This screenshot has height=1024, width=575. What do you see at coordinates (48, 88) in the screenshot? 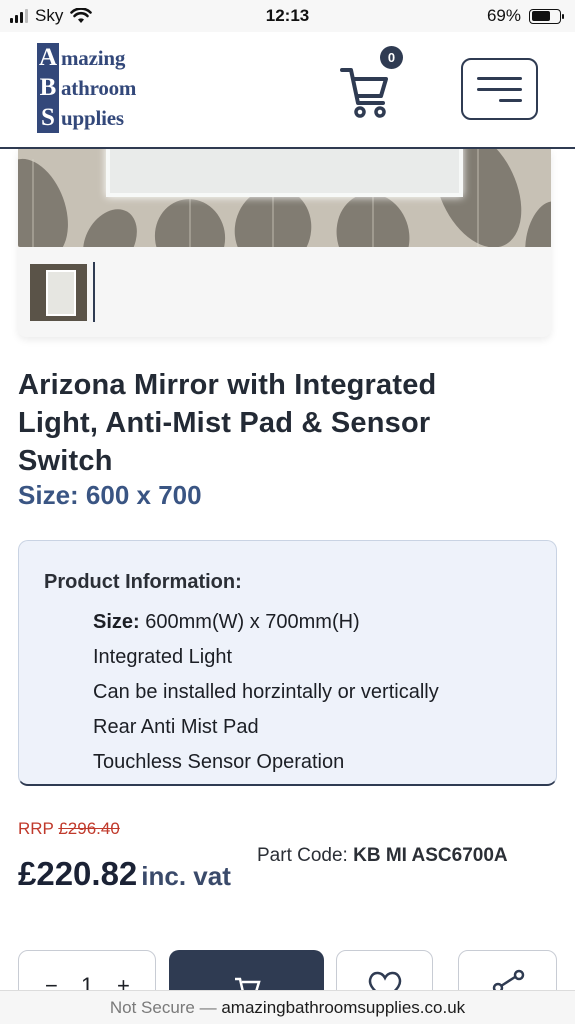
I see `logo-initial: B` at bounding box center [48, 88].